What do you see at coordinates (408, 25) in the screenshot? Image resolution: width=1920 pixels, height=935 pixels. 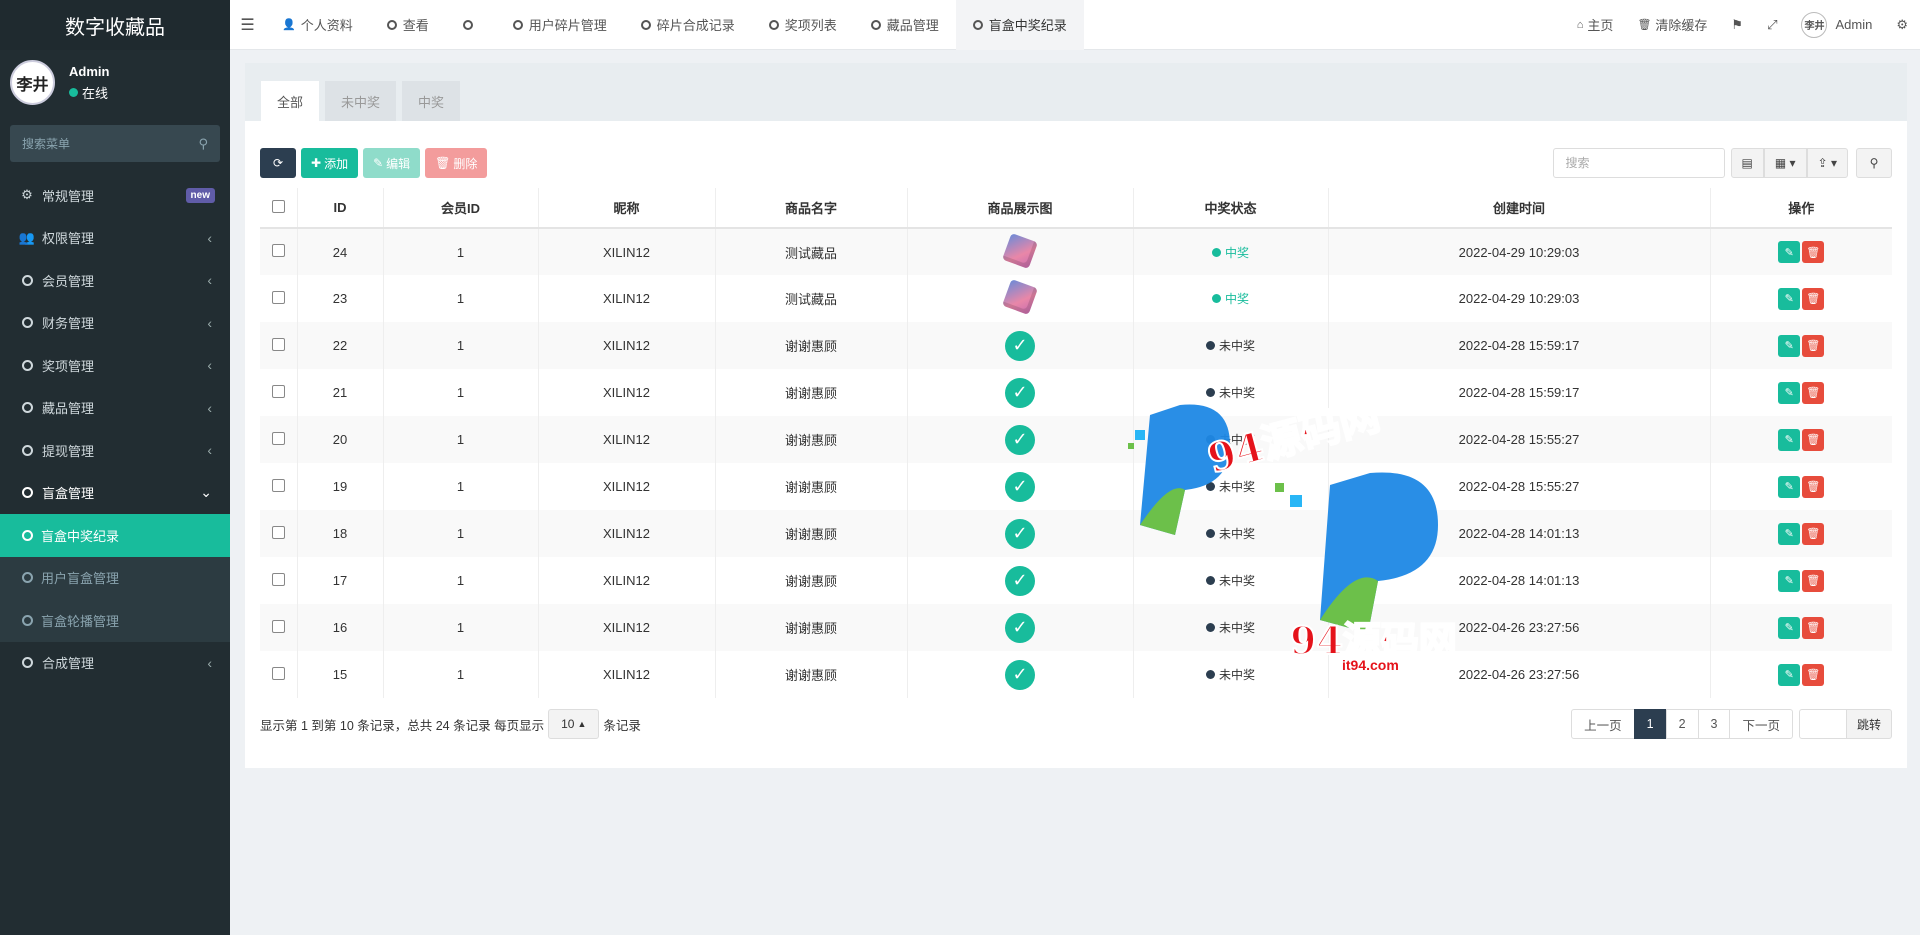 I see `tab-view: 查看` at bounding box center [408, 25].